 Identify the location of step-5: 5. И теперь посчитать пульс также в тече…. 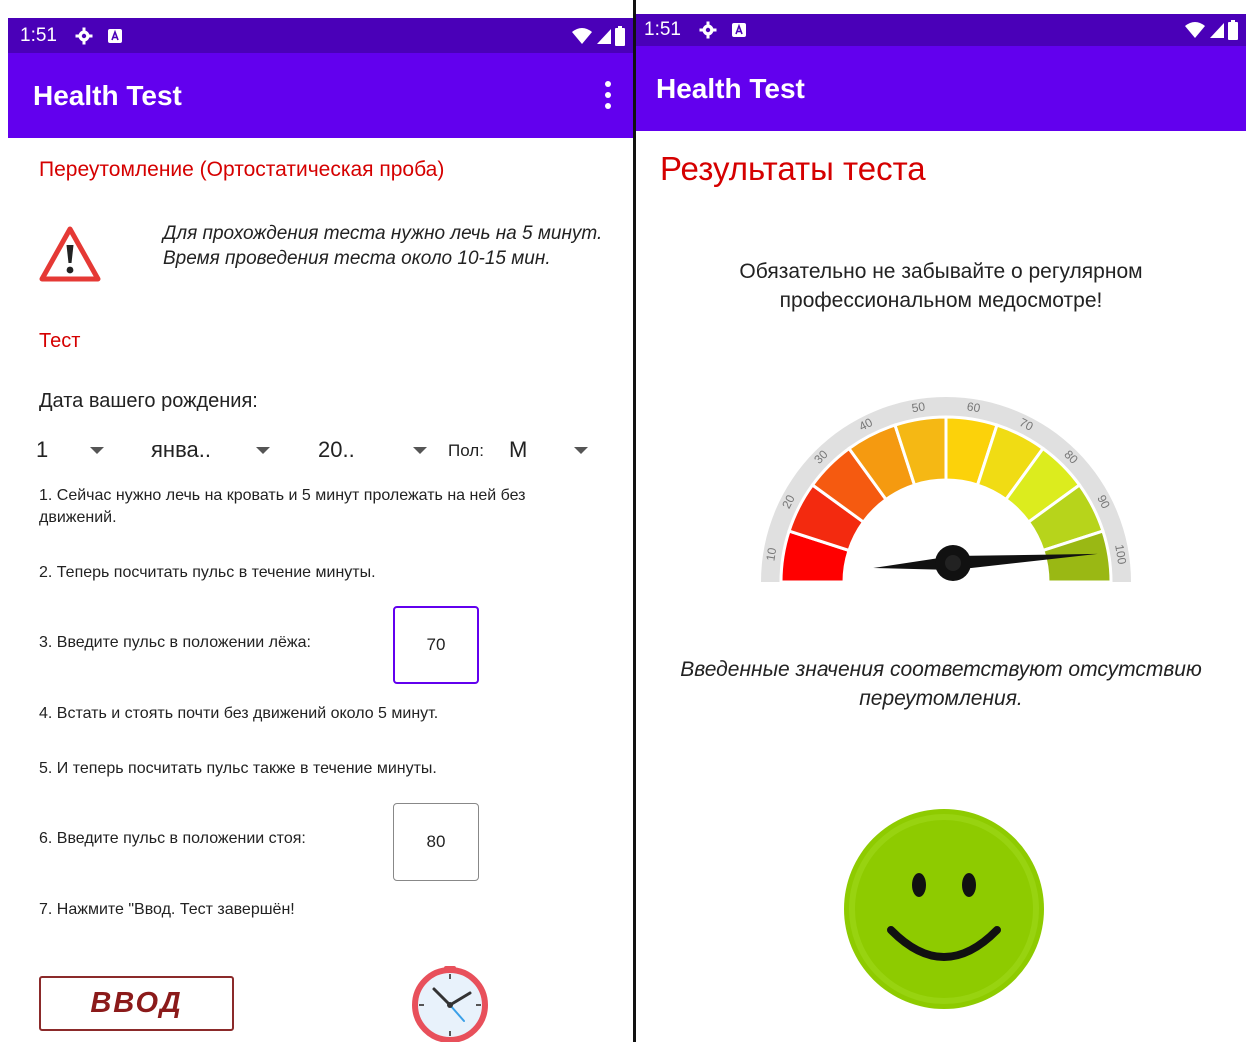
(238, 768).